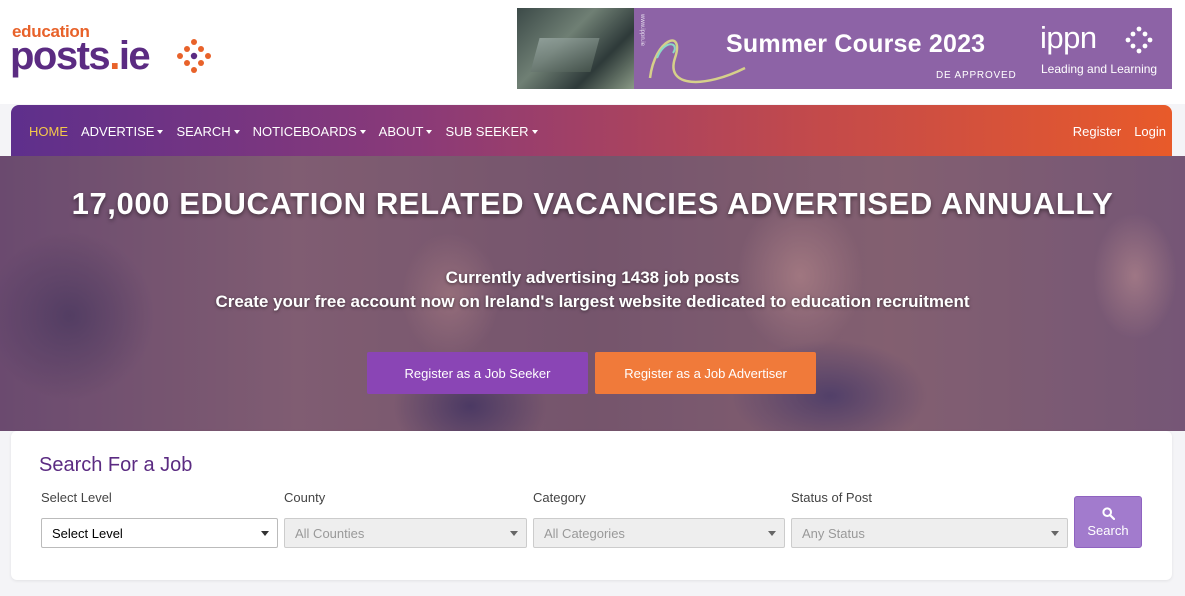 Image resolution: width=1185 pixels, height=596 pixels. What do you see at coordinates (330, 533) in the screenshot?
I see `county-select-value: All Counties` at bounding box center [330, 533].